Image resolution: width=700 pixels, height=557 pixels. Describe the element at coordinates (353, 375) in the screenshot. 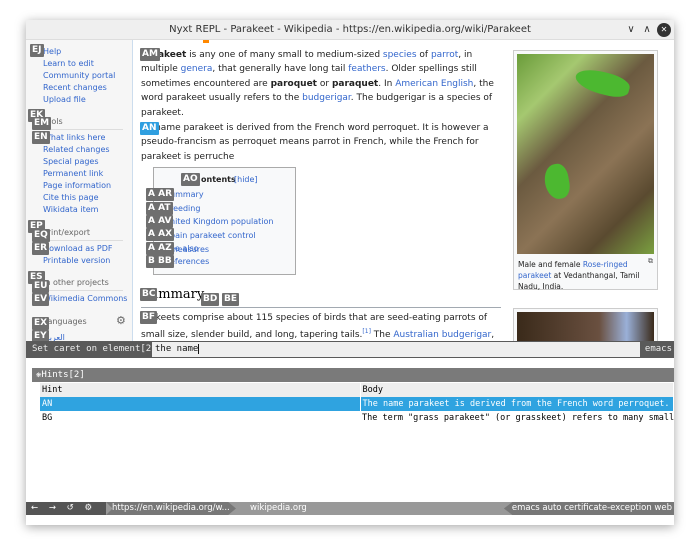

I see `hints-panel-header: ❋Hints[2]` at that location.